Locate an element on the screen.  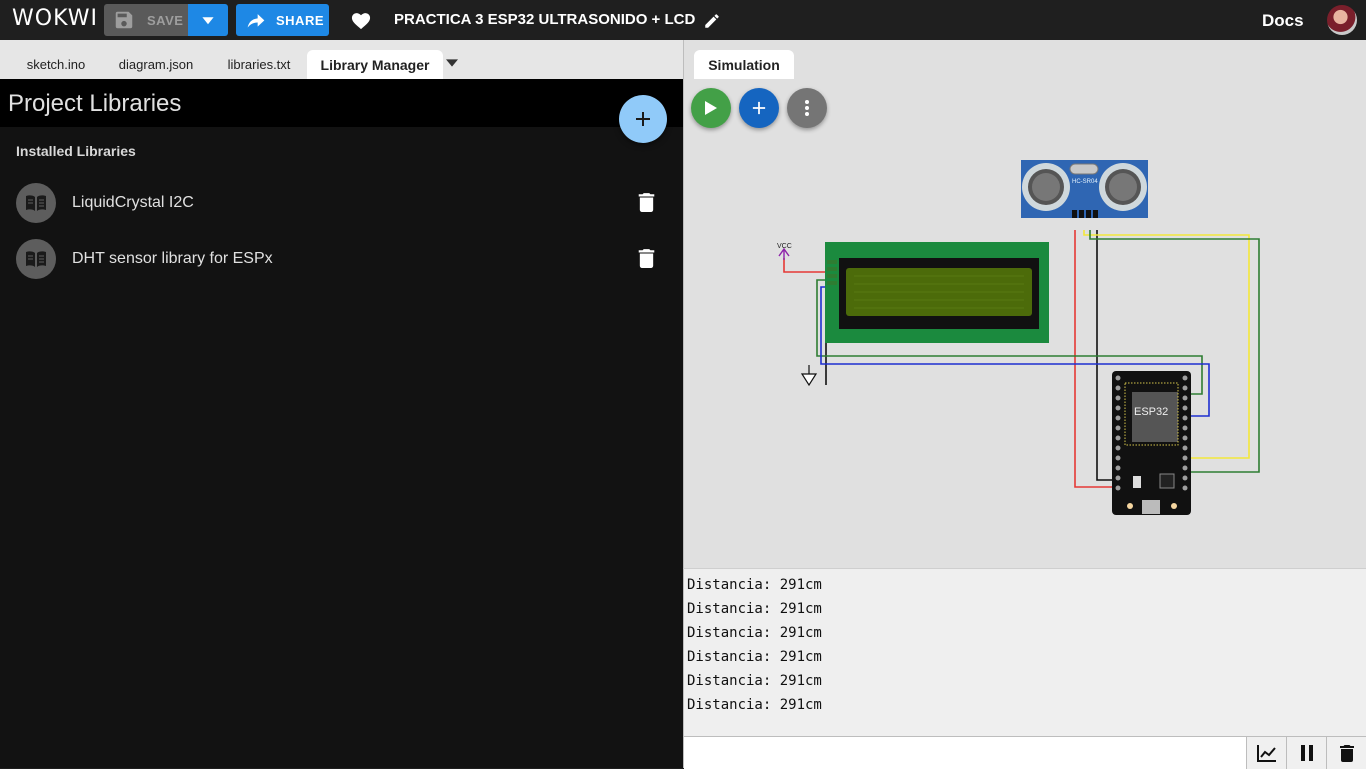
esp32-label: ESP32 is located at coordinates (1151, 412).